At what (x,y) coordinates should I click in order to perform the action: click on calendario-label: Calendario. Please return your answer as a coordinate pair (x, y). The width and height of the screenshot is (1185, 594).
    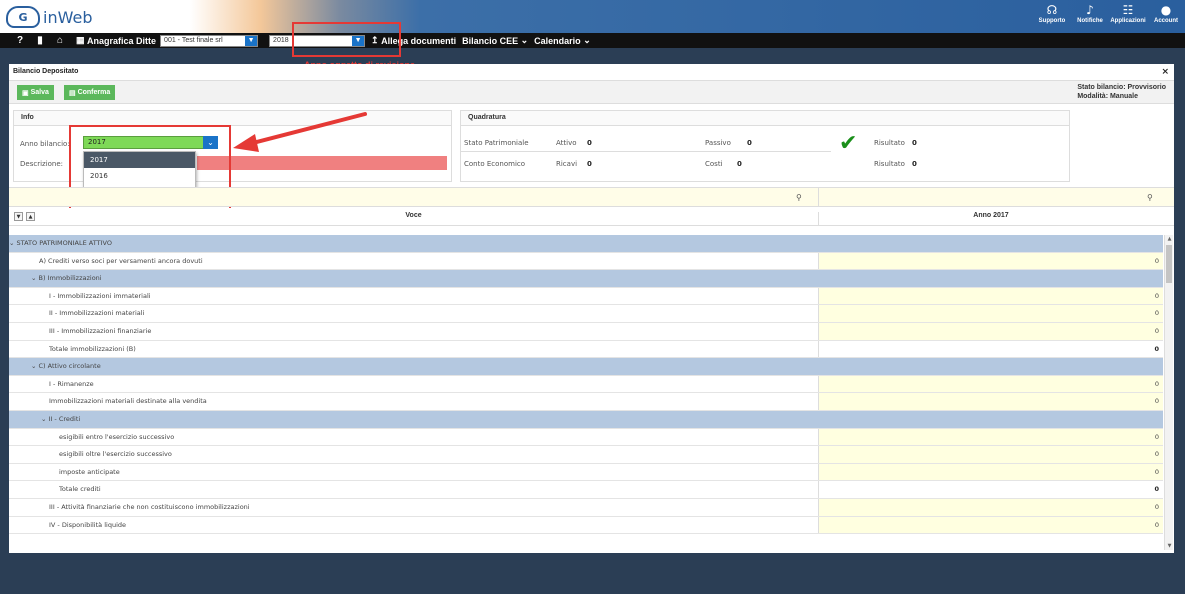
    Looking at the image, I should click on (557, 40).